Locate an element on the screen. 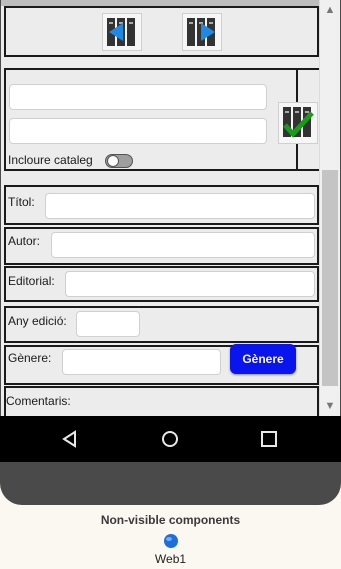 Image resolution: width=341 pixels, height=569 pixels. scroll-down-icon: ▼ is located at coordinates (330, 406).